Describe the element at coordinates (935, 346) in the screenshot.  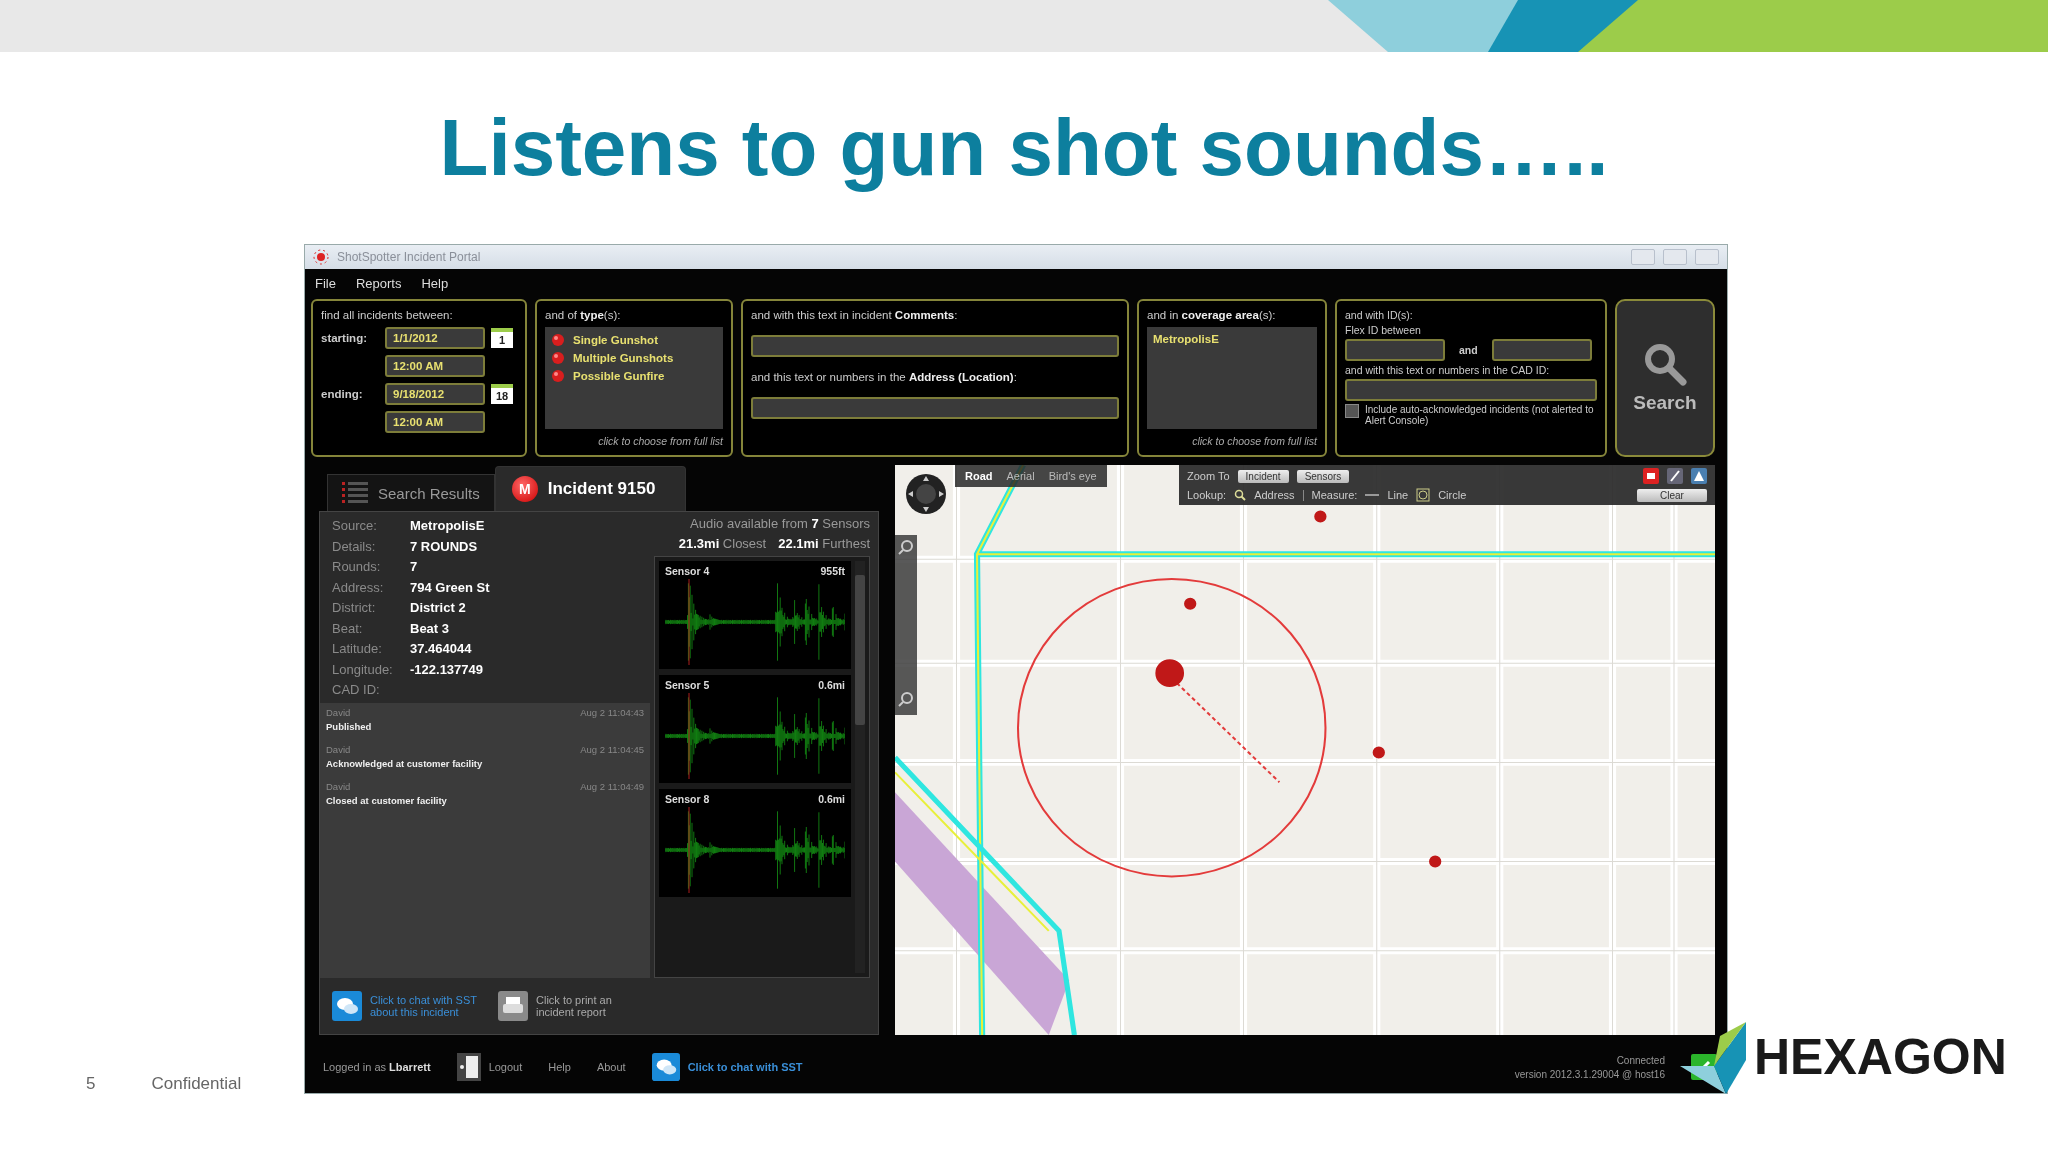
I see `comments-field` at that location.